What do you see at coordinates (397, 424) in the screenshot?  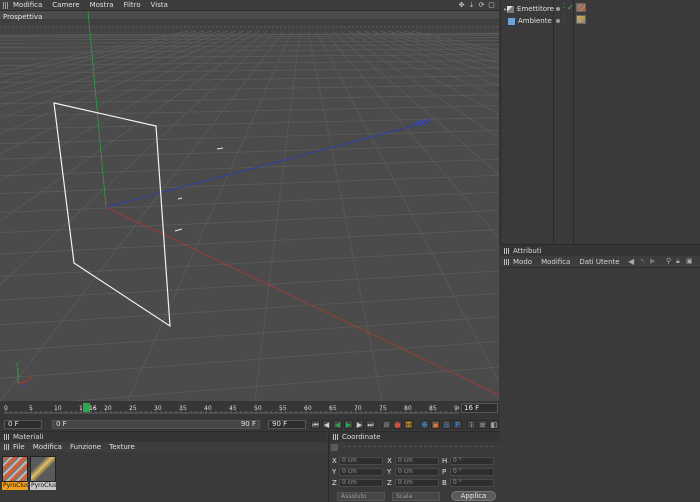 I see `autokey-icon: ●` at bounding box center [397, 424].